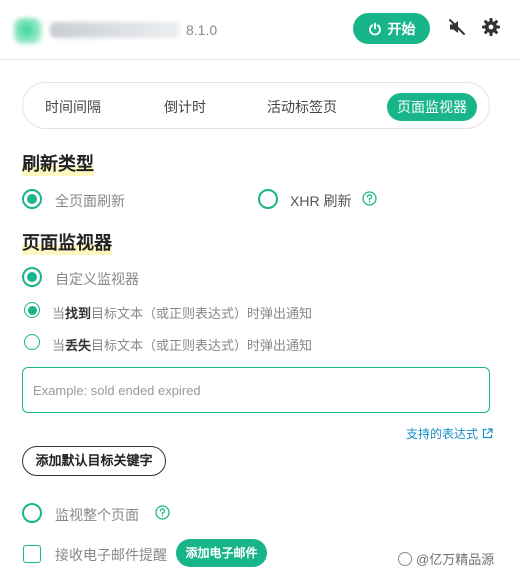 The width and height of the screenshot is (520, 577). I want to click on custom-monitor-label: 自定义监视器, so click(97, 279).